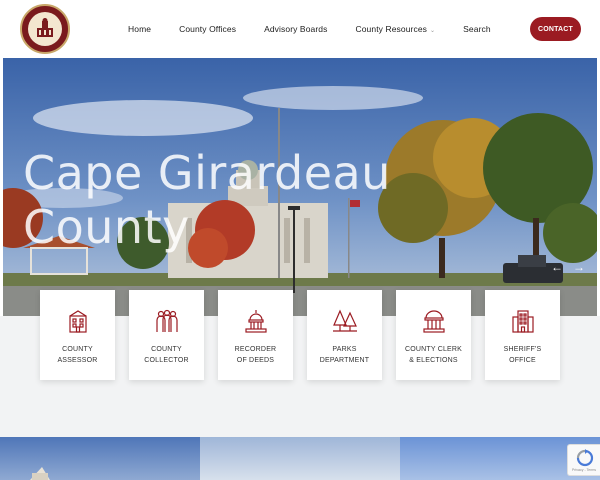  Describe the element at coordinates (584, 470) in the screenshot. I see `recaptcha-footer: Privacy - Terms` at that location.